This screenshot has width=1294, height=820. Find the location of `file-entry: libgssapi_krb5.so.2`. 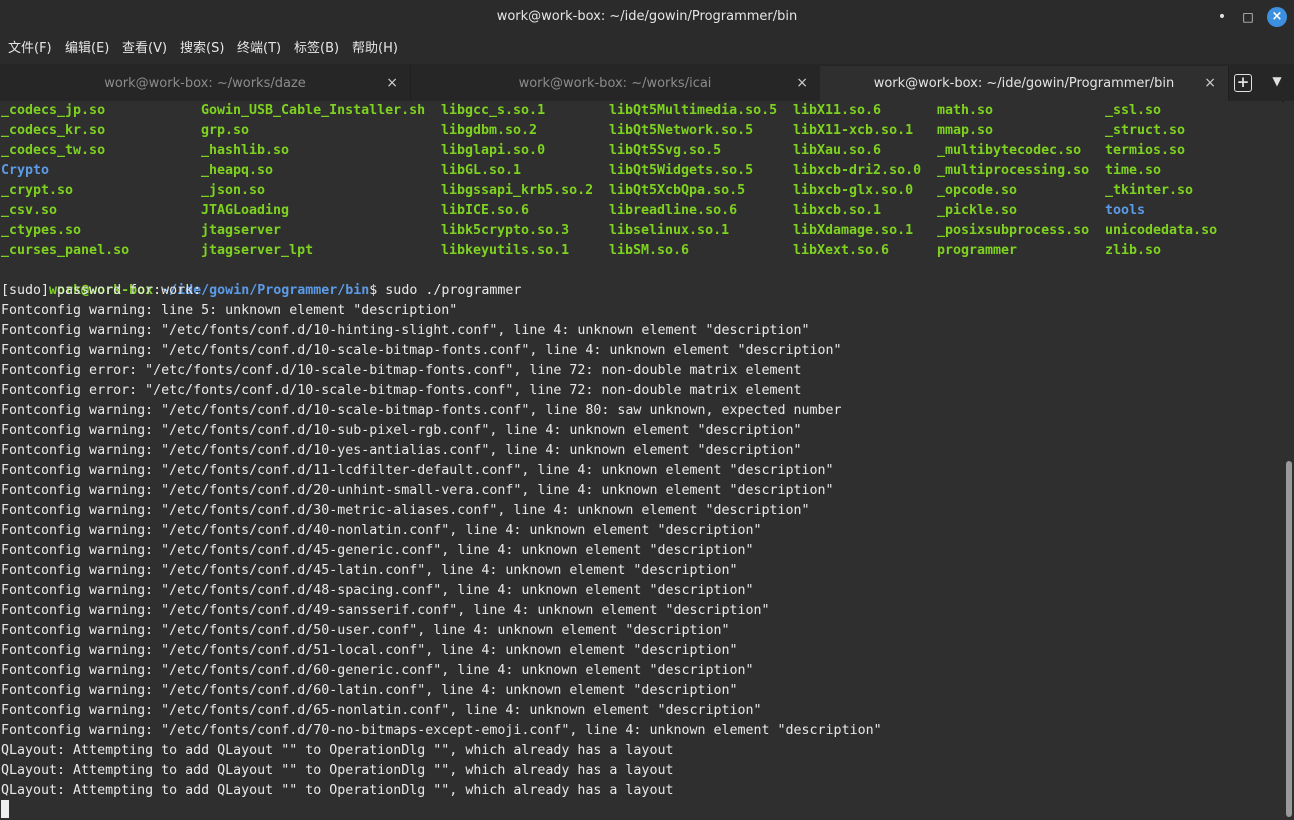

file-entry: libgssapi_krb5.so.2 is located at coordinates (517, 190).